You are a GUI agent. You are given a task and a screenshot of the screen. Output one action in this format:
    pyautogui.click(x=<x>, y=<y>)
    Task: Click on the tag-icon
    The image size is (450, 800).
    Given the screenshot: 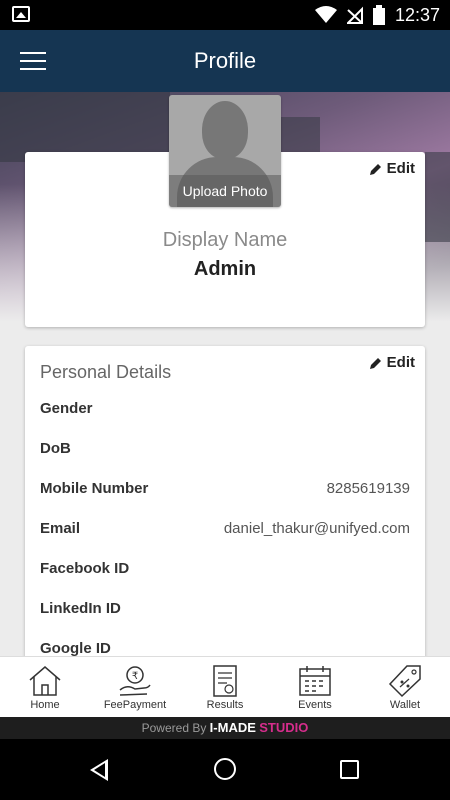 What is the action you would take?
    pyautogui.click(x=404, y=681)
    